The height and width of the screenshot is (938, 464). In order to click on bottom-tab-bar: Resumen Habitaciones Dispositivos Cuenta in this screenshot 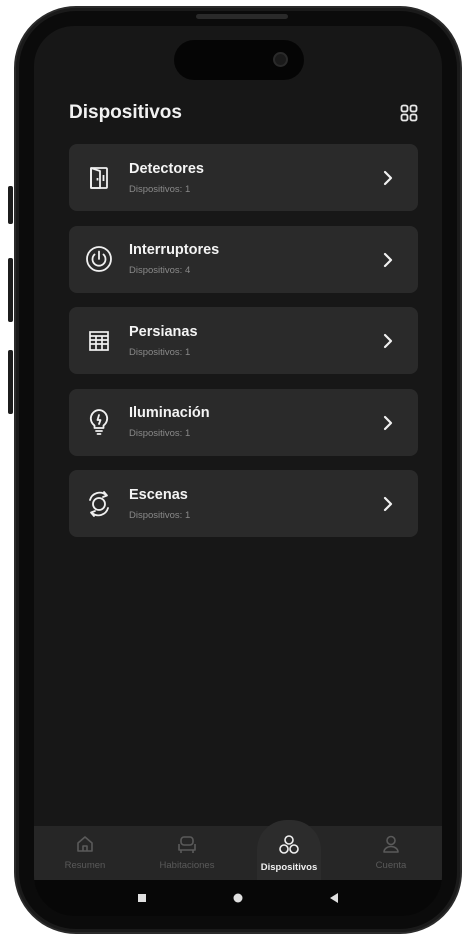, I will do `click(238, 853)`.